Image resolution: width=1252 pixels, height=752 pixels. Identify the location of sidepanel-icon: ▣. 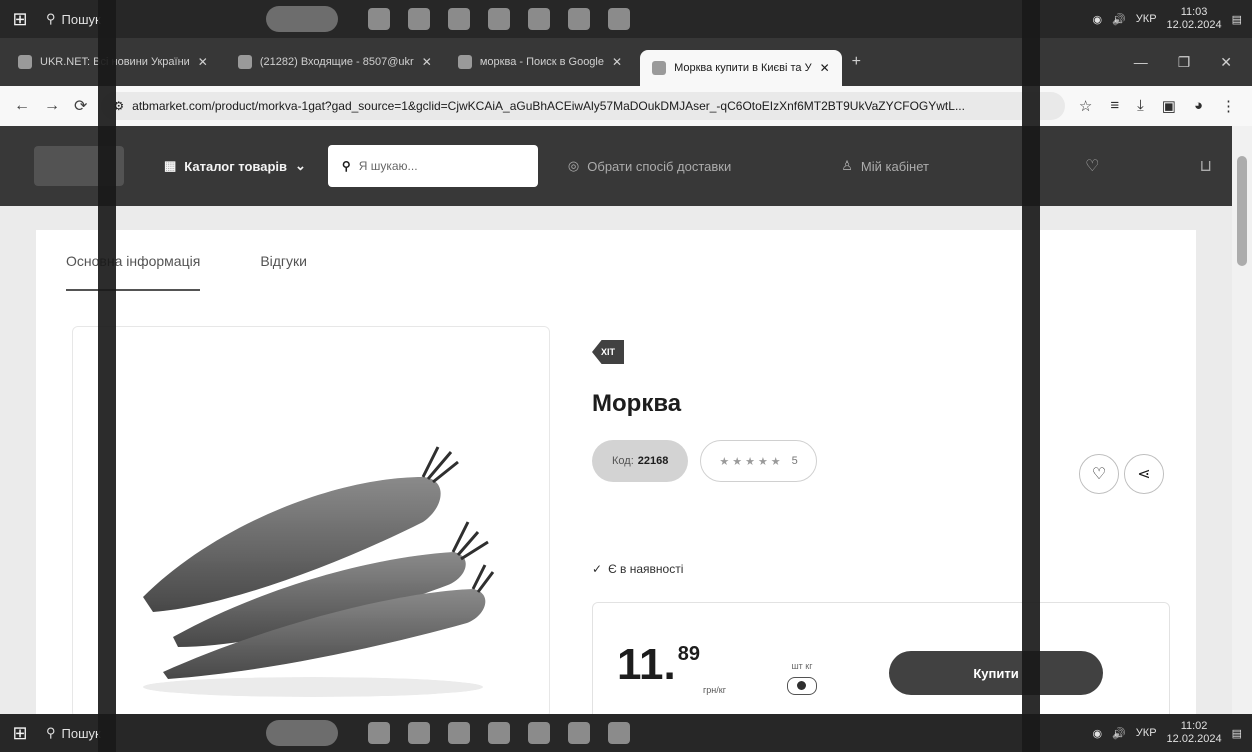
(1169, 106).